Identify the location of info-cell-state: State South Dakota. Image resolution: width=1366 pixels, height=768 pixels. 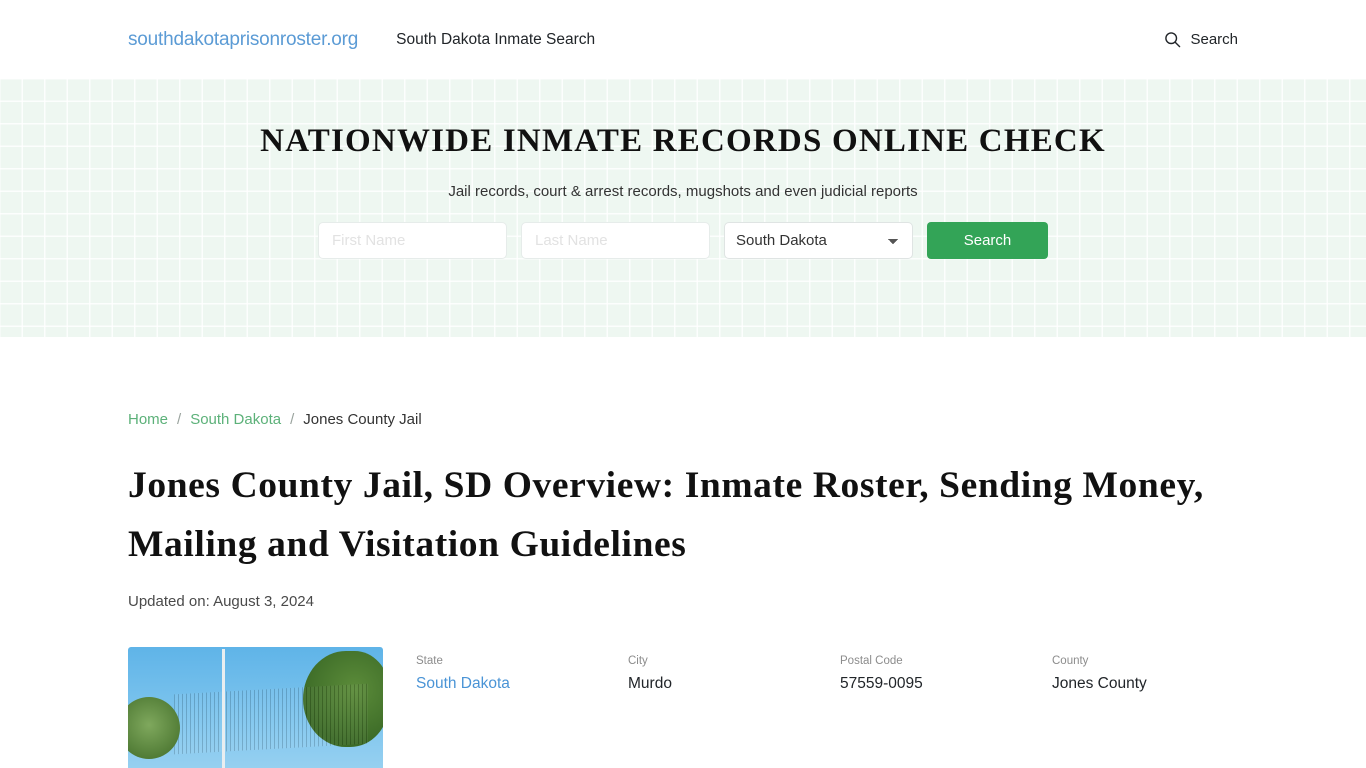
(522, 674).